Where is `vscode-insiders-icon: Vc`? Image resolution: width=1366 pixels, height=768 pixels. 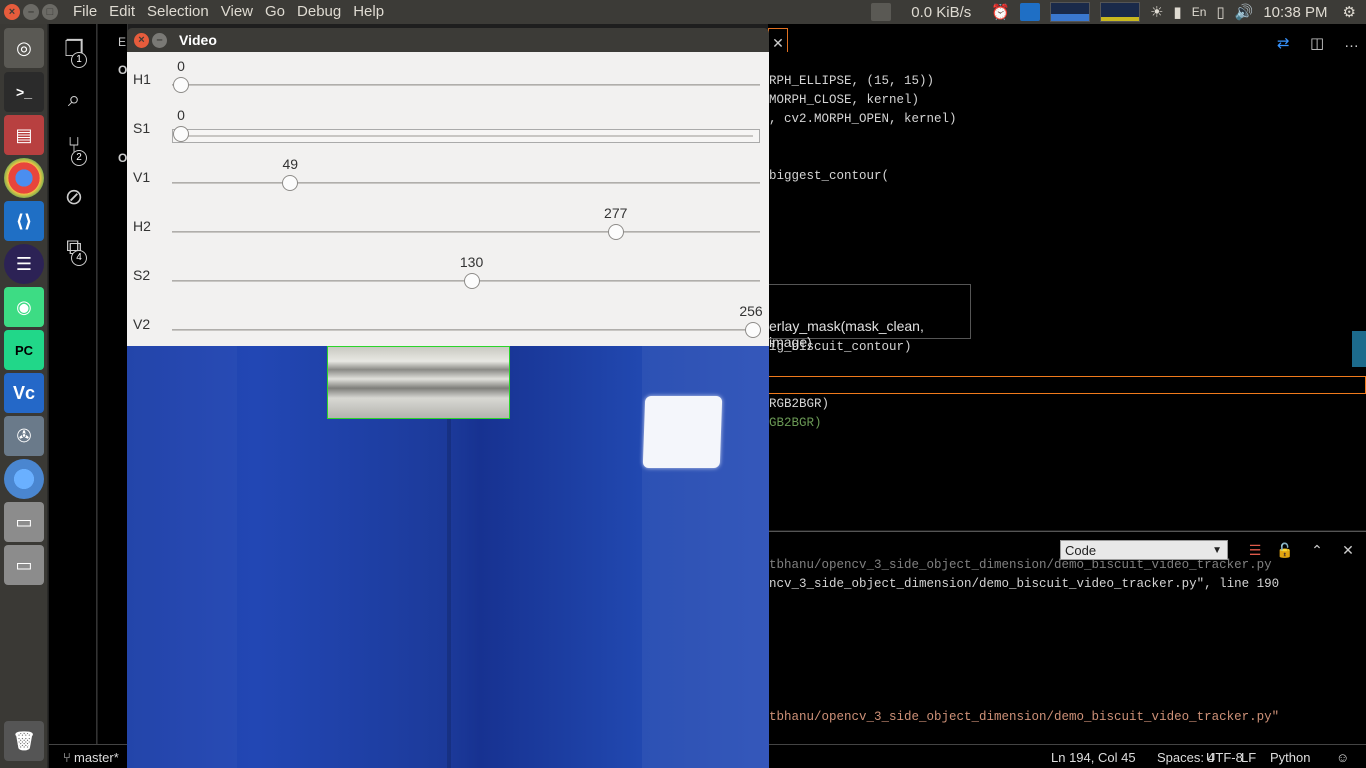 vscode-insiders-icon: Vc is located at coordinates (24, 393).